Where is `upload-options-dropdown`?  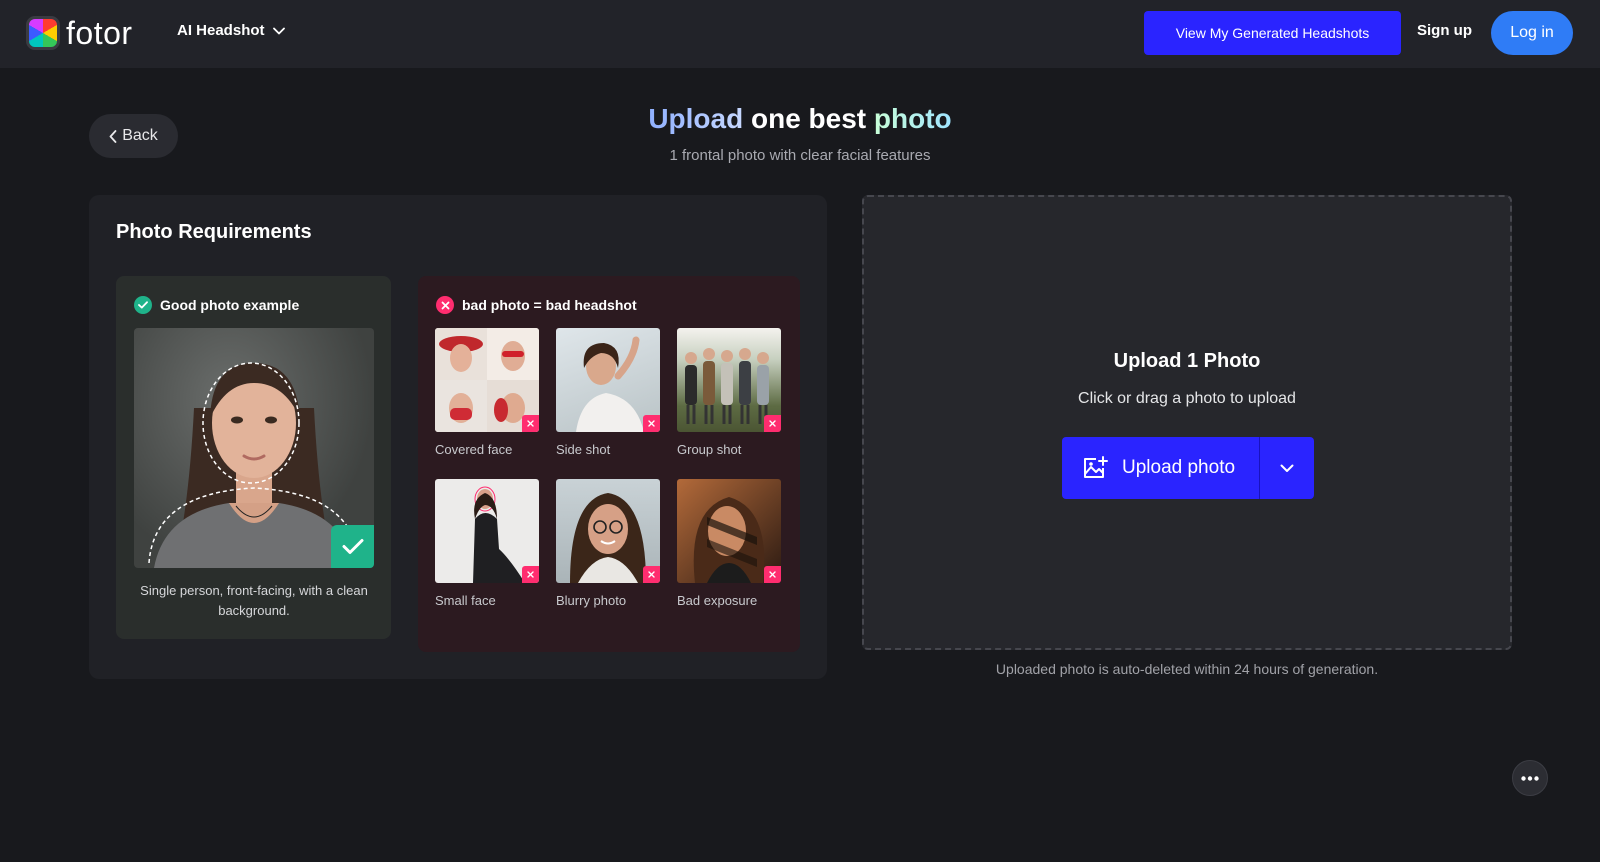
upload-options-dropdown is located at coordinates (1287, 468).